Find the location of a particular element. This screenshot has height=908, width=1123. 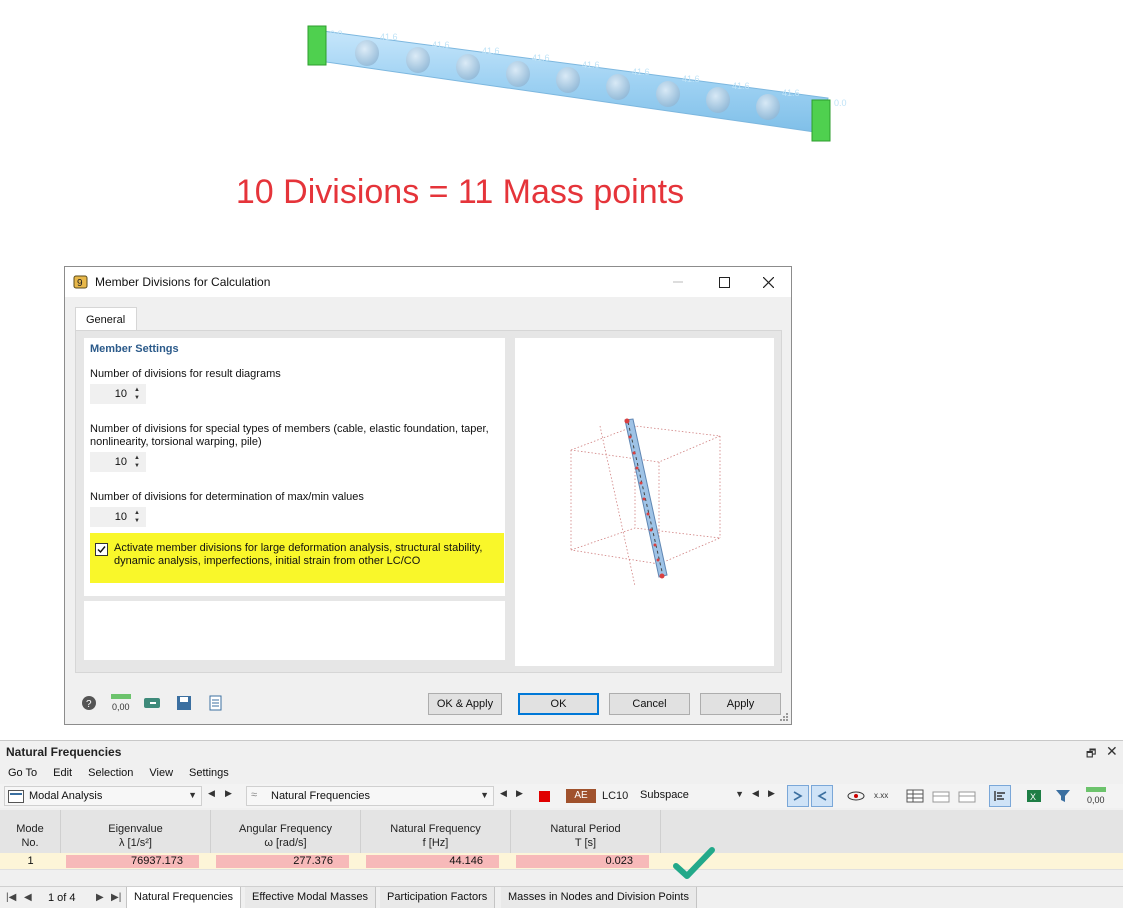

units-icon: 0,00 is located at coordinates (121, 703).